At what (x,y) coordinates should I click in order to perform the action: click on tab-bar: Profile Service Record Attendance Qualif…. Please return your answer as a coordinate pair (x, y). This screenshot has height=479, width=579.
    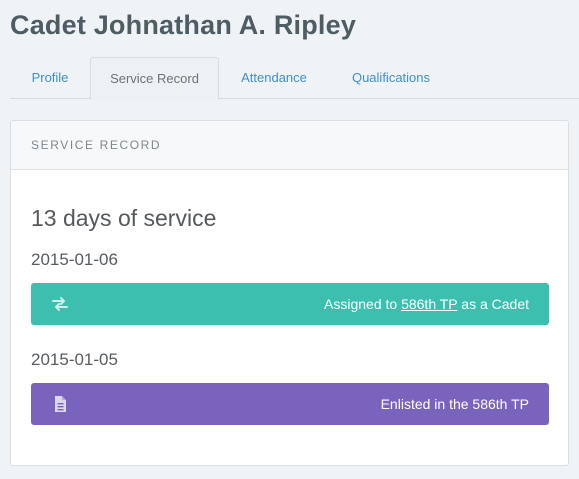
    Looking at the image, I should click on (294, 78).